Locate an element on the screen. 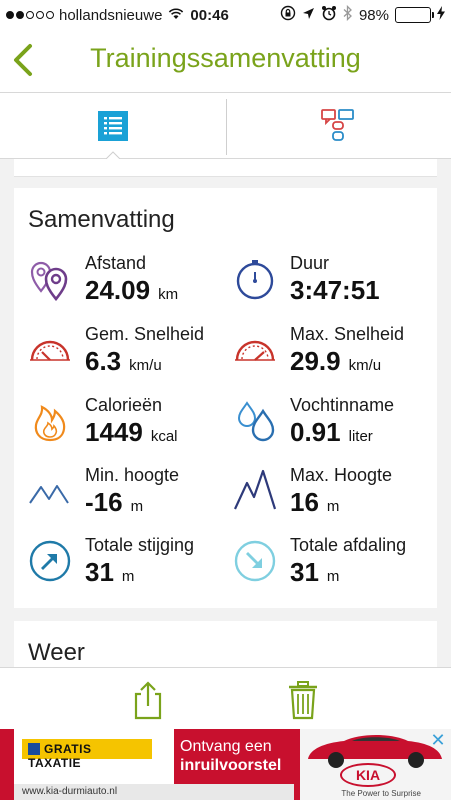 The image size is (451, 800). stat-average-speed: Gem. Snelheid 6.3 km/u is located at coordinates (128, 355).